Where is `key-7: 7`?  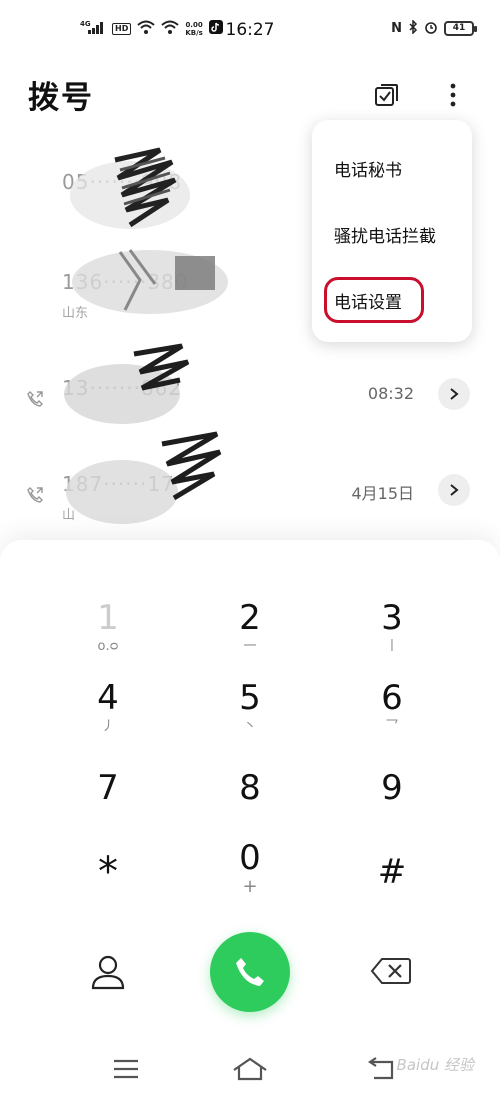
key-7: 7 is located at coordinates (108, 805).